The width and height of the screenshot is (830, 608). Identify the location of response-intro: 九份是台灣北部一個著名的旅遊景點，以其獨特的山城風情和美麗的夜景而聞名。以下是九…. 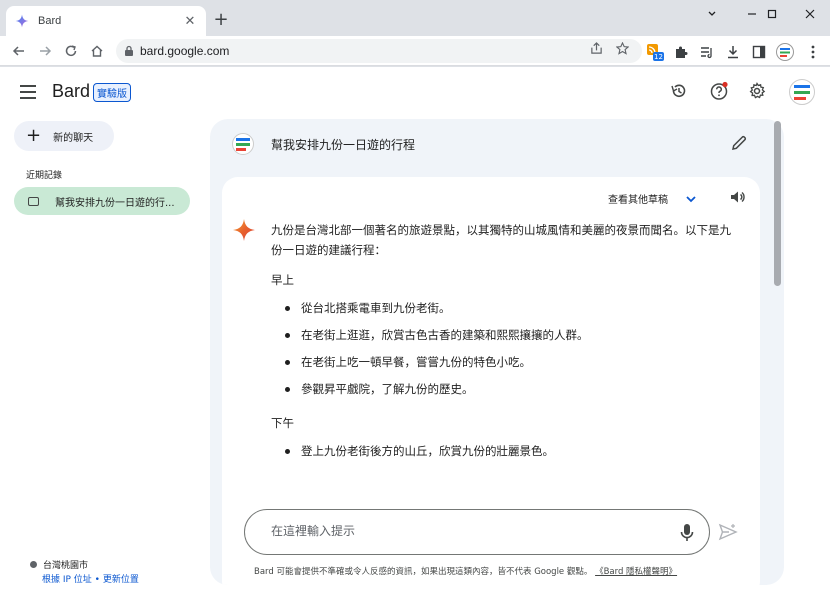
(501, 240).